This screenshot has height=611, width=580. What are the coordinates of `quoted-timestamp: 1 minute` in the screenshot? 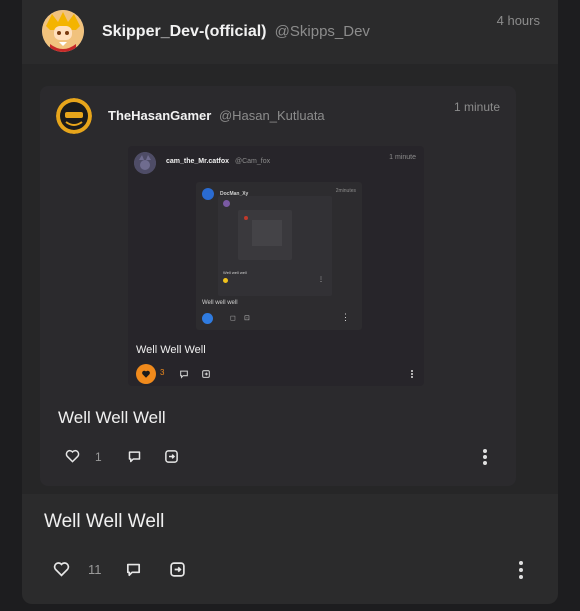 It's located at (476, 107).